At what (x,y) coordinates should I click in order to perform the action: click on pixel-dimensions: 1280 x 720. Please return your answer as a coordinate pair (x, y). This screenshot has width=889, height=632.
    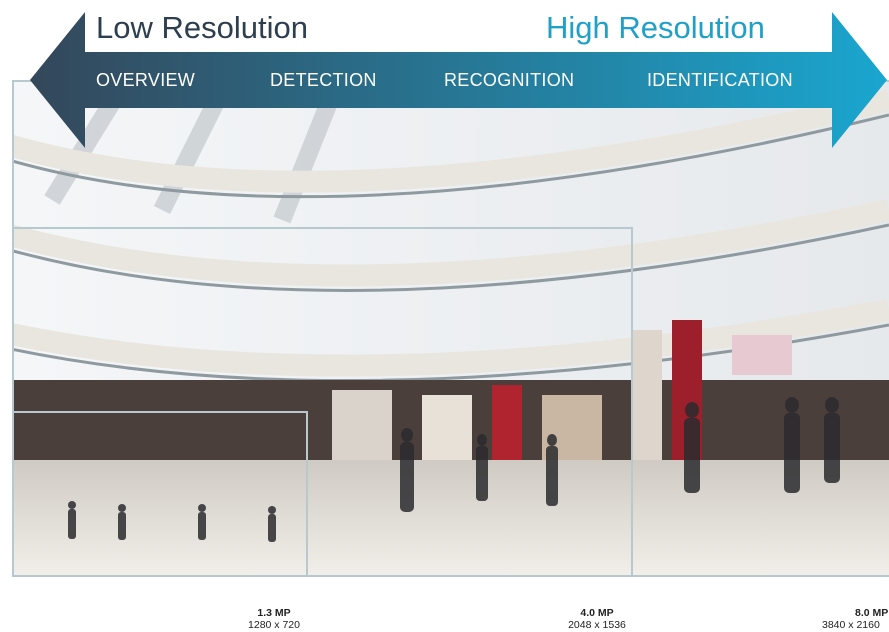
    Looking at the image, I should click on (274, 625).